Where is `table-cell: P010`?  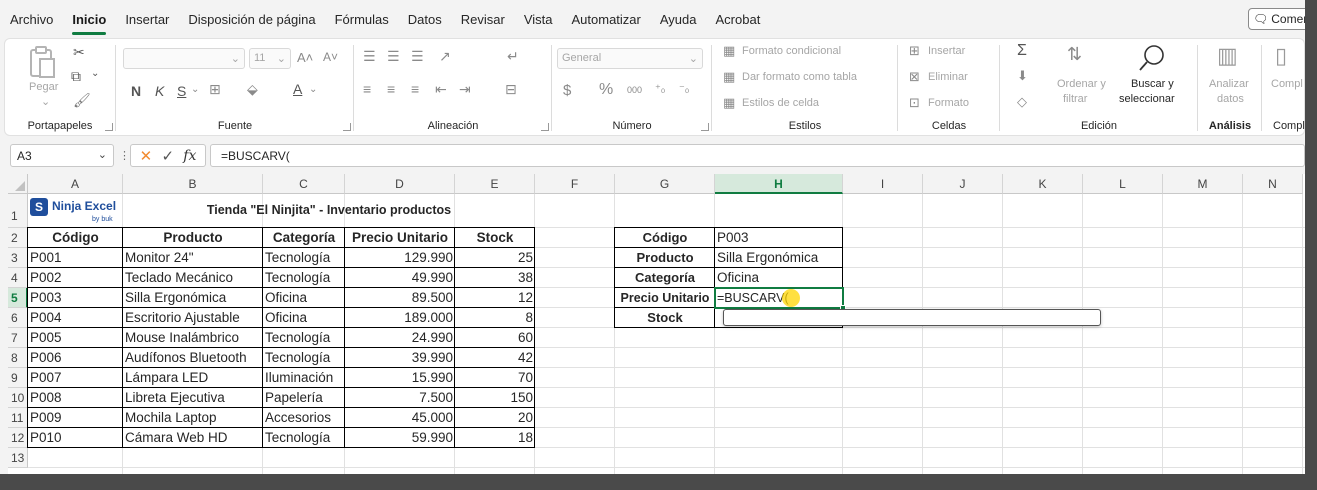
table-cell: P010 is located at coordinates (75, 438).